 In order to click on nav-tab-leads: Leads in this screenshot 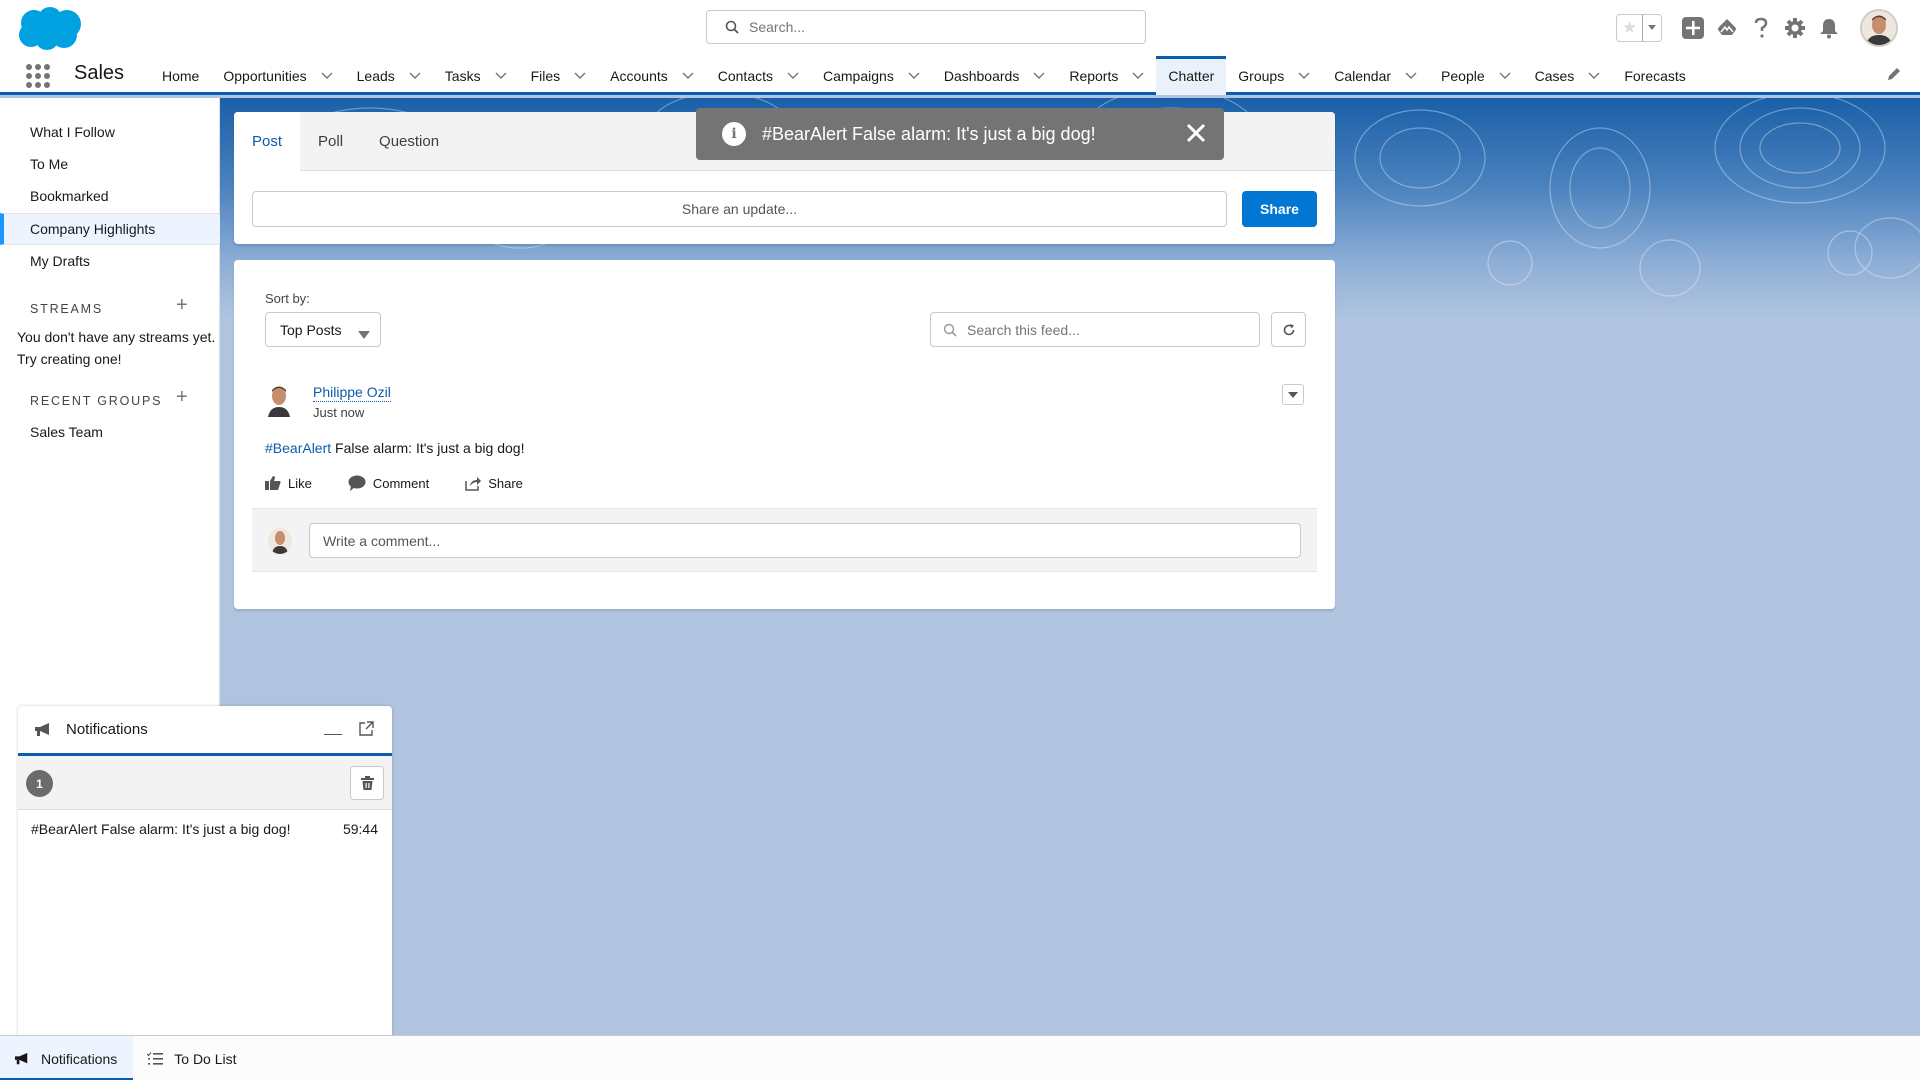, I will do `click(389, 75)`.